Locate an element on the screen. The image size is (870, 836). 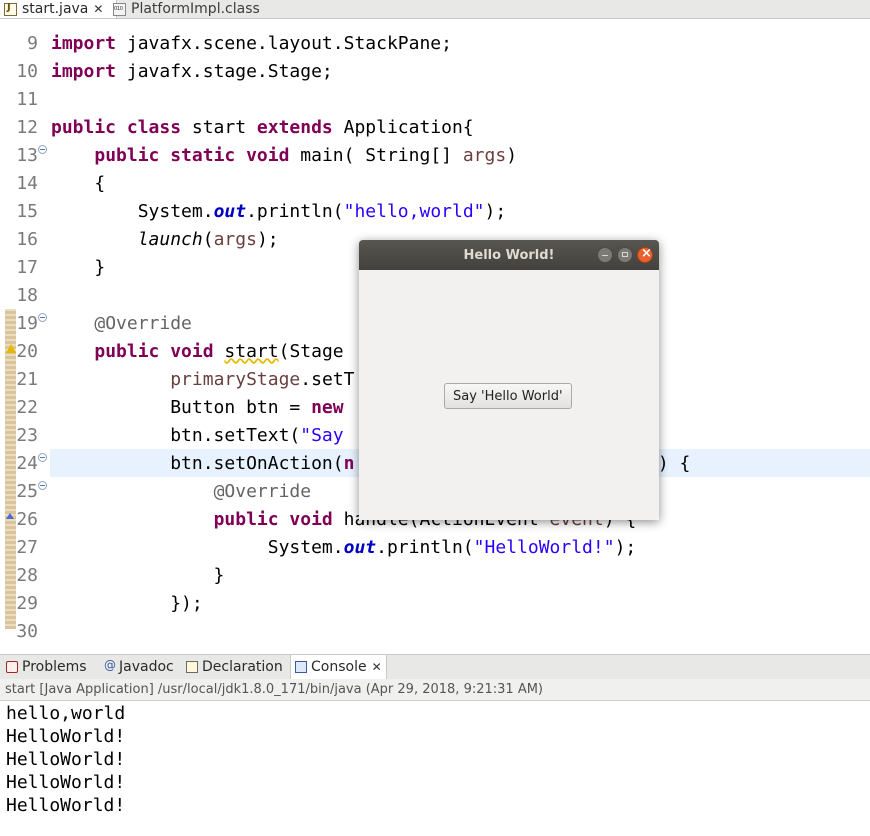
tab-console: Console ✕ is located at coordinates (338, 667).